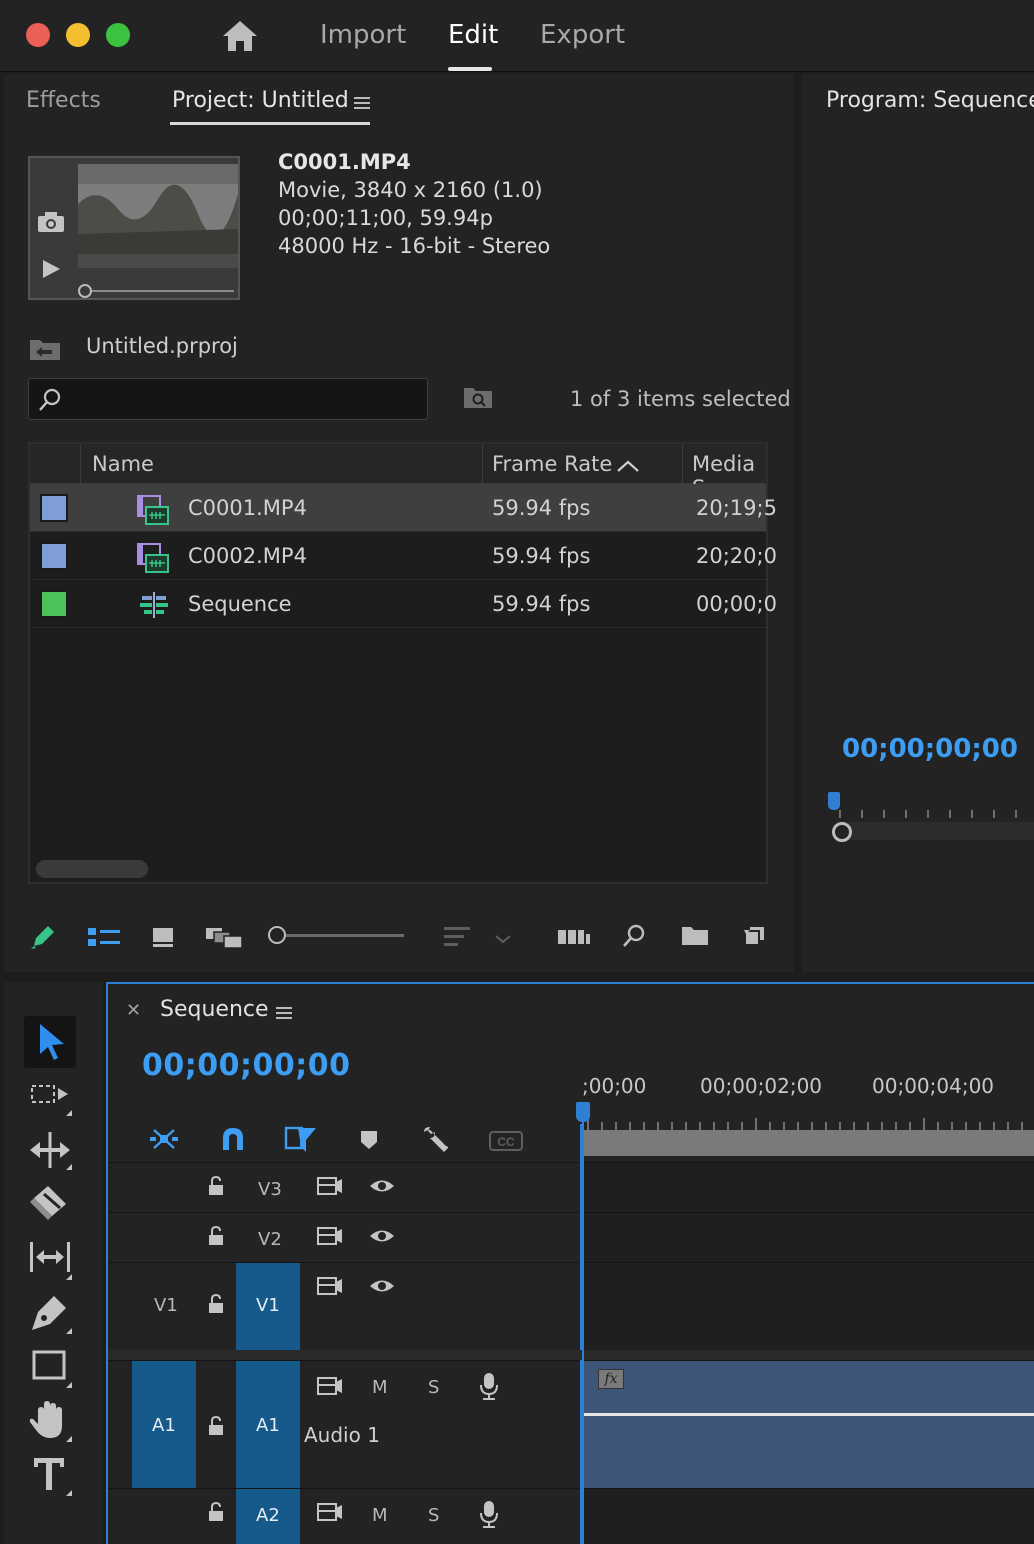 Image resolution: width=1034 pixels, height=1544 pixels. I want to click on minimize-window-button, so click(78, 35).